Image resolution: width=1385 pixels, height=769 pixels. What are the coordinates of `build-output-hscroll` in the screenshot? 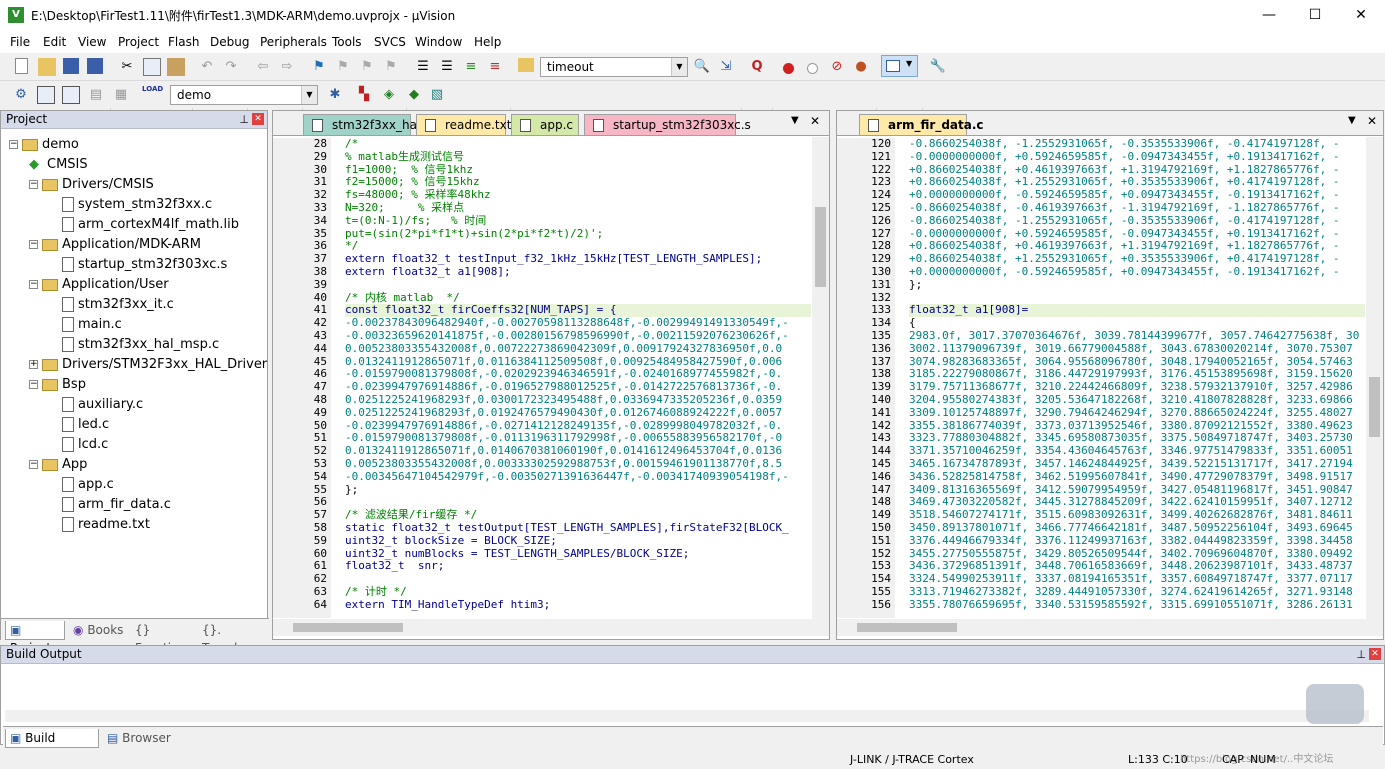 It's located at (687, 716).